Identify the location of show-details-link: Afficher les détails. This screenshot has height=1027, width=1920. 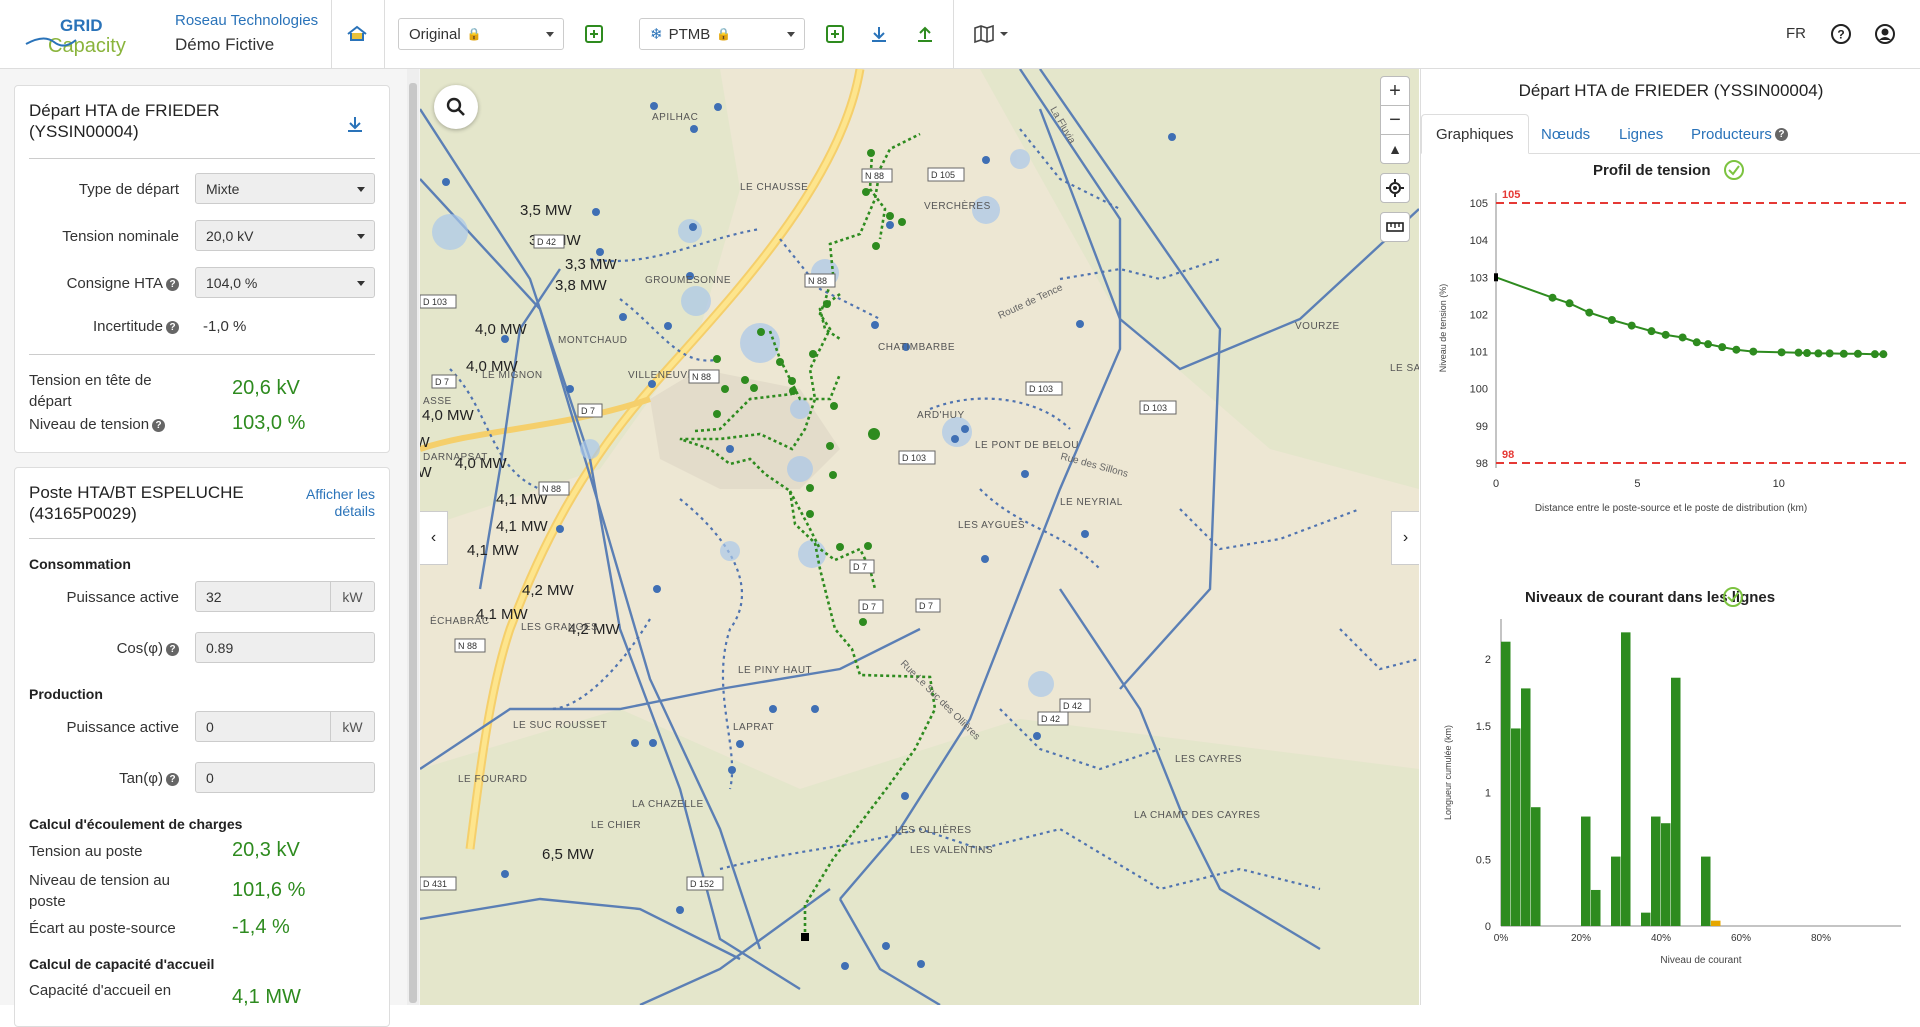
(330, 503).